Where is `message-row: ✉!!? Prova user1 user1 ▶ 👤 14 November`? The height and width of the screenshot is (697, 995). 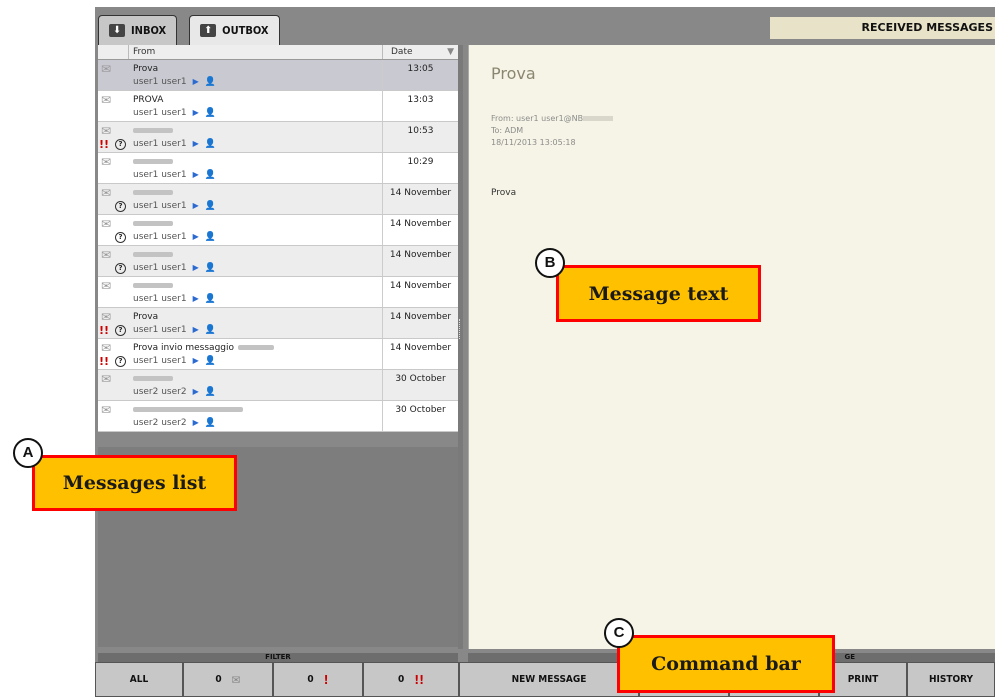
message-row: ✉!!? Prova user1 user1 ▶ 👤 14 November is located at coordinates (278, 323).